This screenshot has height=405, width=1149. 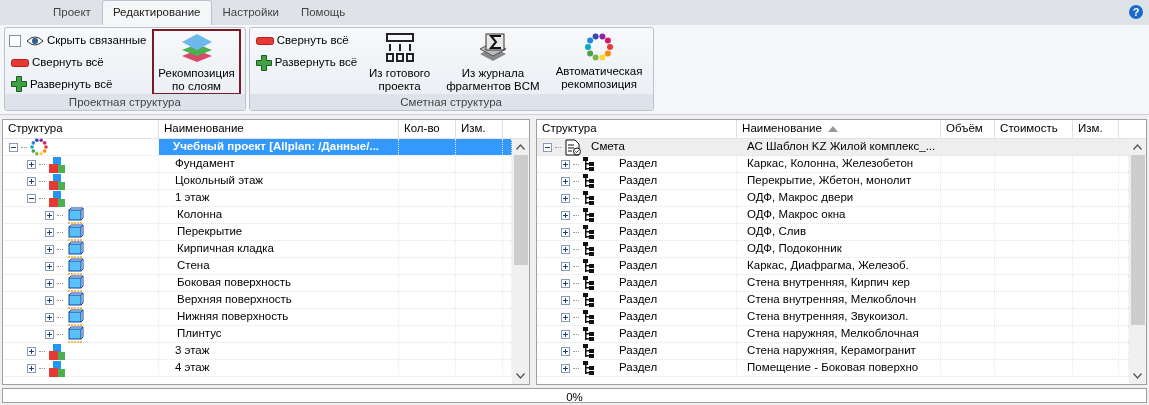 I want to click on tree-row: Раздел ОДФ, Макрос окна, so click(x=833, y=215).